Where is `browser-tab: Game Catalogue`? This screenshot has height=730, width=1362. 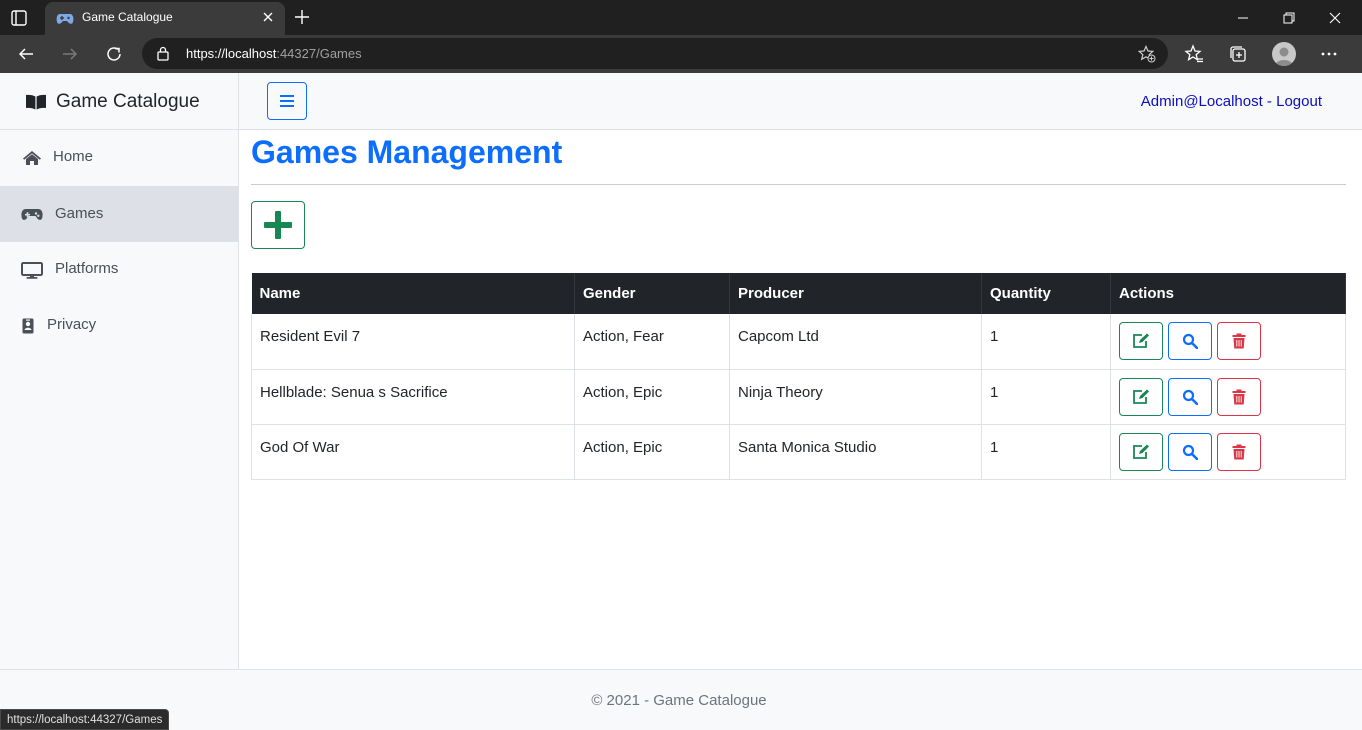 browser-tab: Game Catalogue is located at coordinates (165, 18).